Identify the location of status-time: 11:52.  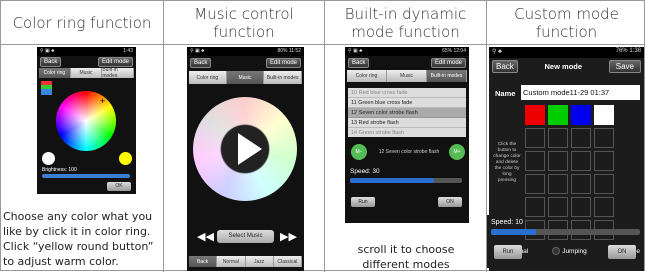
(294, 51).